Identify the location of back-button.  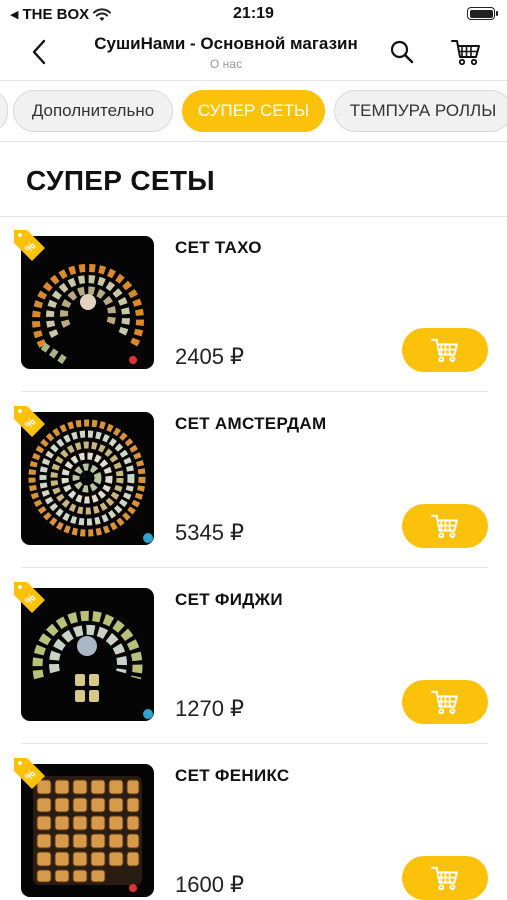
(39, 52).